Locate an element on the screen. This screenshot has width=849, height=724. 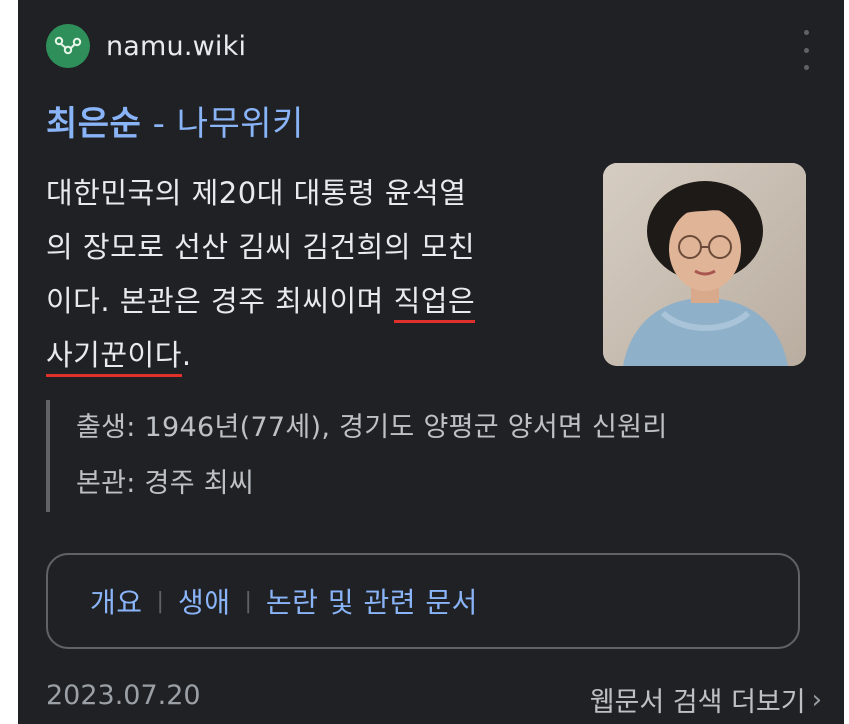
source-row: namu.wiki is located at coordinates (146, 46).